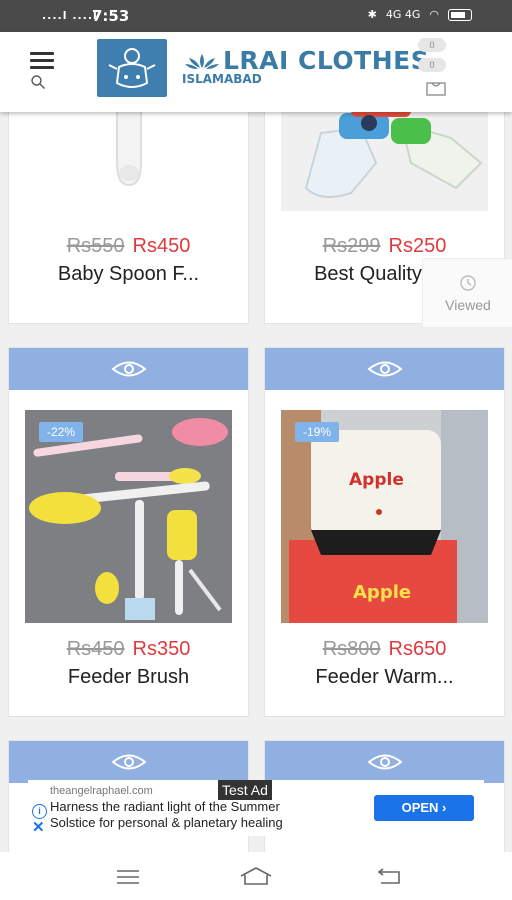  I want to click on home-icon, so click(256, 876).